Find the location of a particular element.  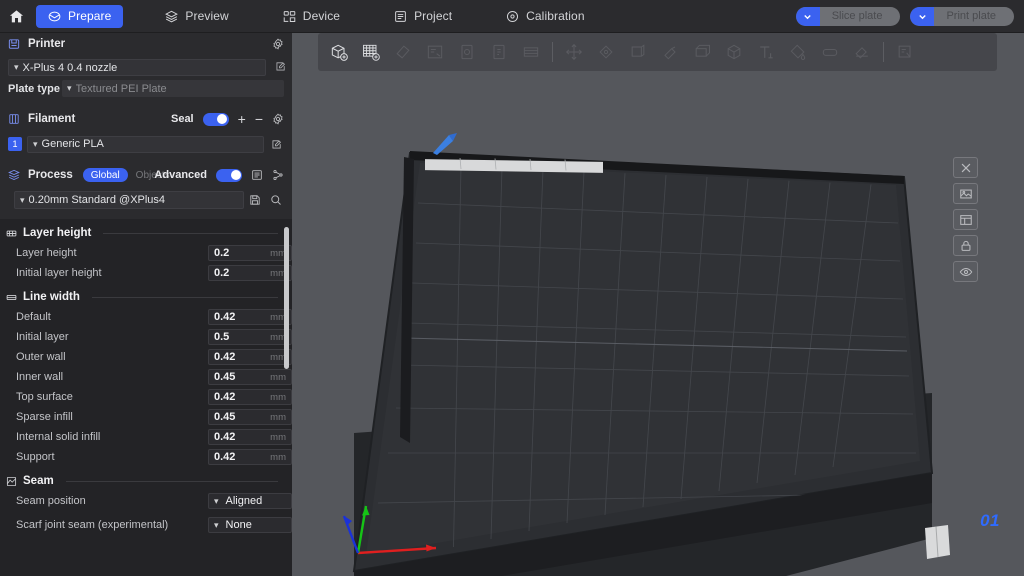

plate-type-label: Plate type is located at coordinates (34, 88).